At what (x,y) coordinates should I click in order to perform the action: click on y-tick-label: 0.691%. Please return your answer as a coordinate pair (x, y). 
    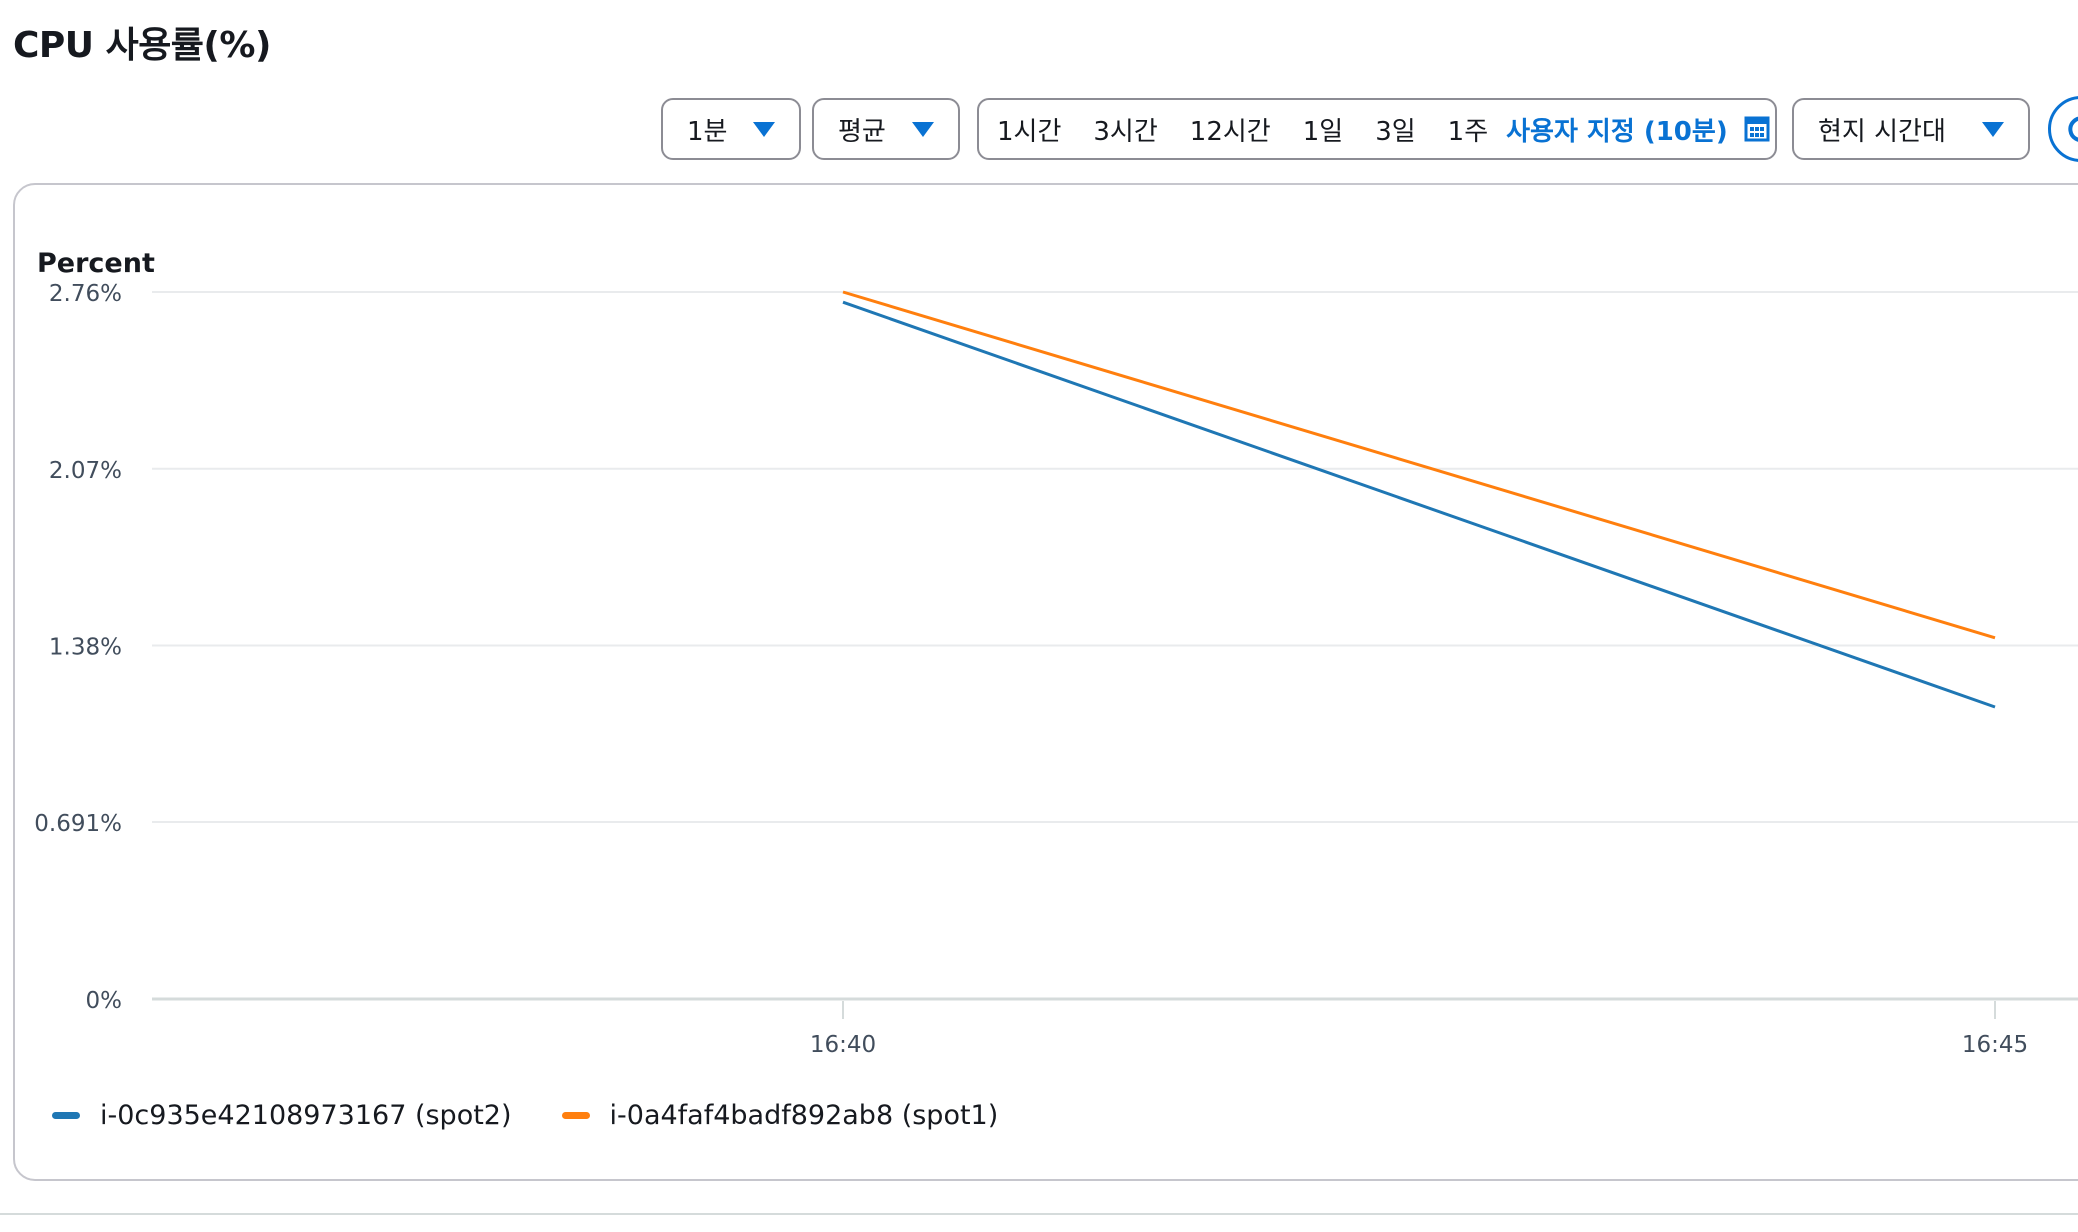
    Looking at the image, I should click on (78, 824).